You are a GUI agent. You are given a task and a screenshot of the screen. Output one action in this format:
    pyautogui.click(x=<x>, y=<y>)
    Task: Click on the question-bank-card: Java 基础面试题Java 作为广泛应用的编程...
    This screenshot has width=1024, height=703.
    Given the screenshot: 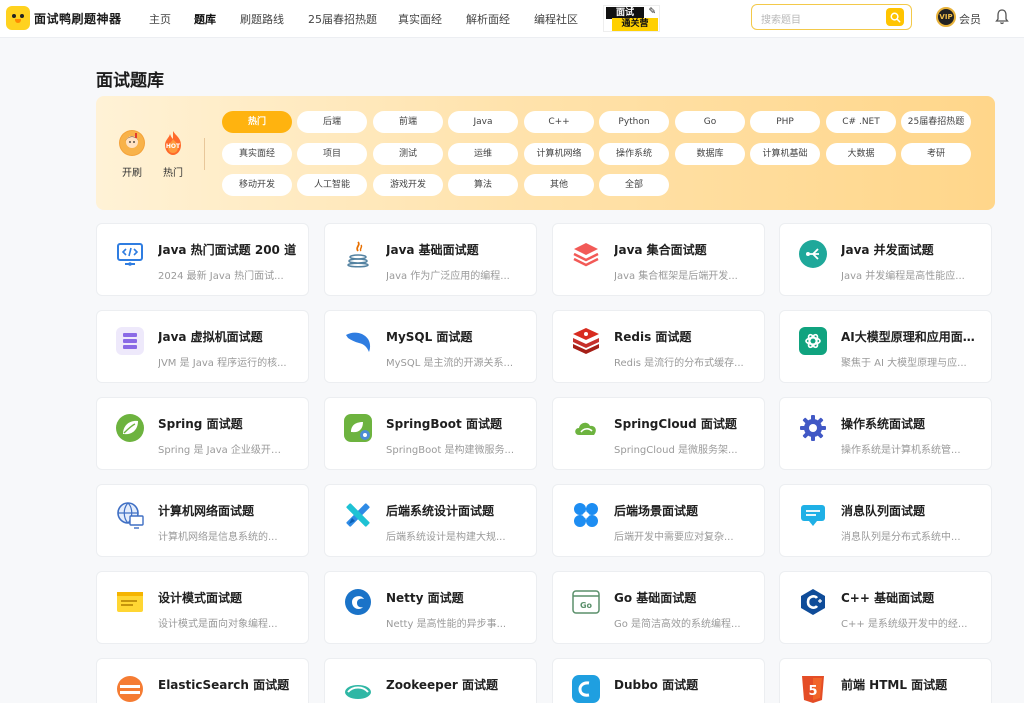 What is the action you would take?
    pyautogui.click(x=430, y=259)
    